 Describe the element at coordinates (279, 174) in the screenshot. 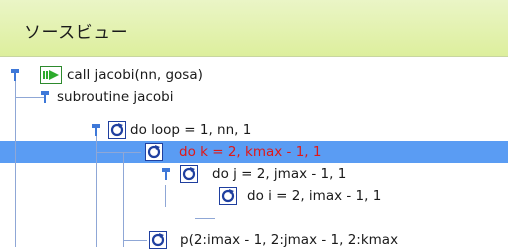

I see `node-label: do j = 2, jmax - 1, 1` at that location.